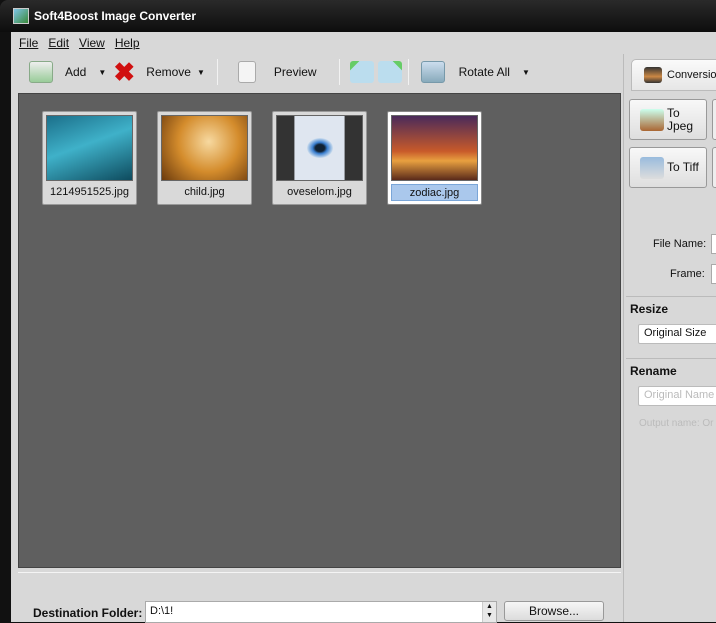  Describe the element at coordinates (668, 167) in the screenshot. I see `to-tiff-button: To Tiff` at that location.